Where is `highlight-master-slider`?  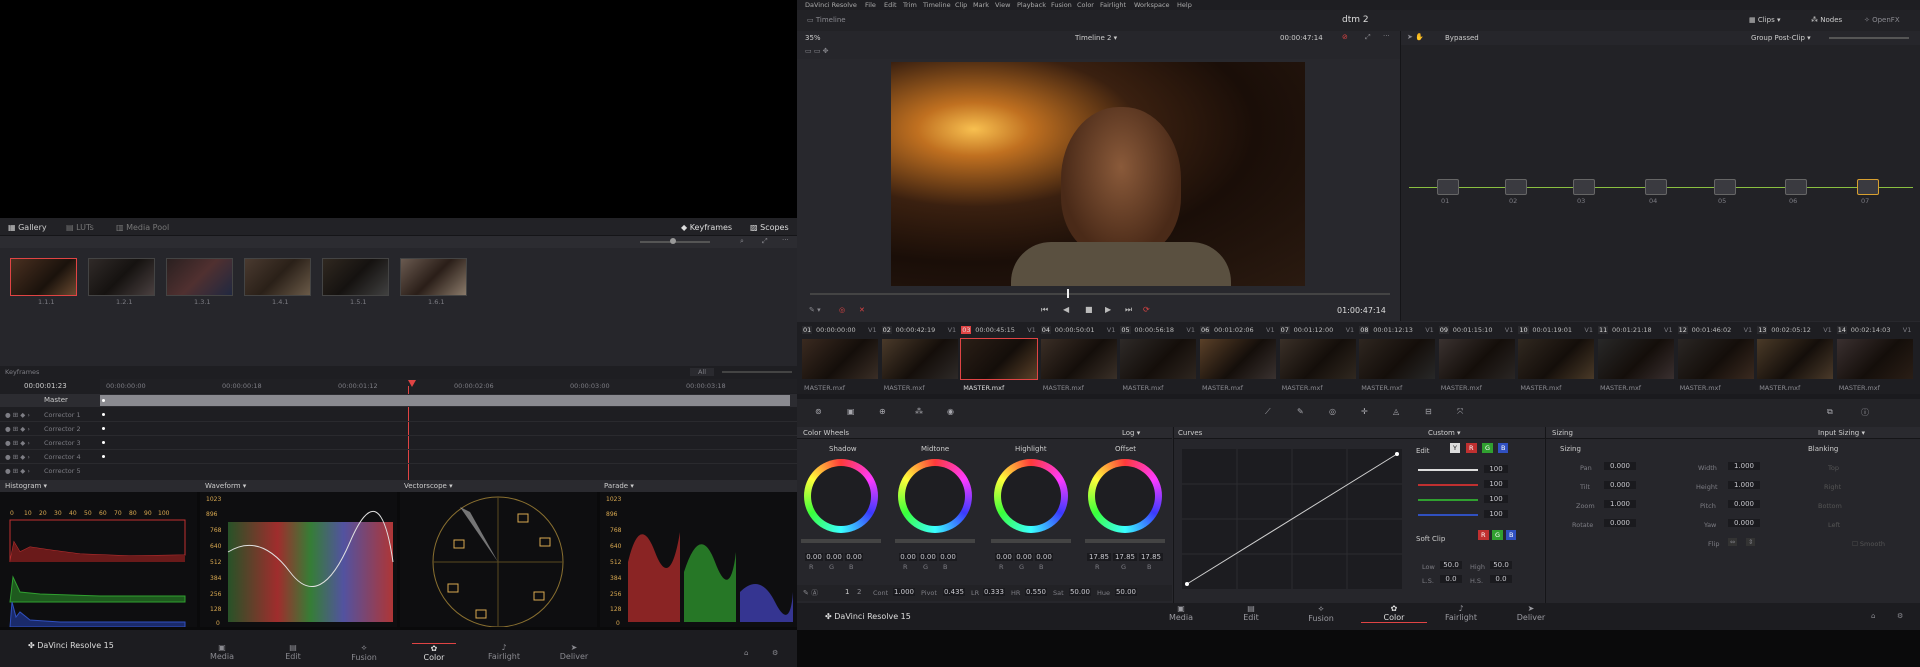
highlight-master-slider is located at coordinates (1031, 541).